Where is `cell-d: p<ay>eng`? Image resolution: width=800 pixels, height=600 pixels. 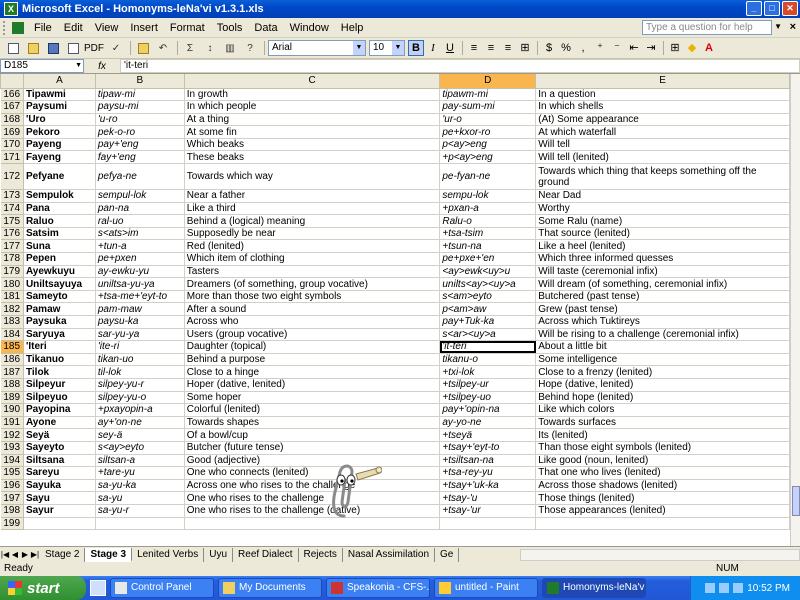 cell-d: p<ay>eng is located at coordinates (488, 145).